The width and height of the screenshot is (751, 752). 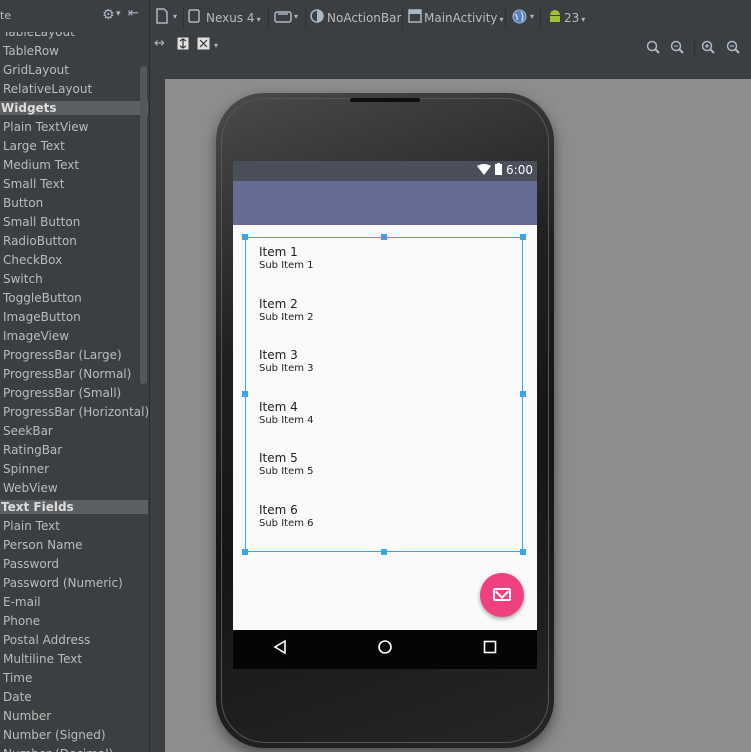 I want to click on list-item: Item 4 Sub Item 4, so click(x=389, y=420).